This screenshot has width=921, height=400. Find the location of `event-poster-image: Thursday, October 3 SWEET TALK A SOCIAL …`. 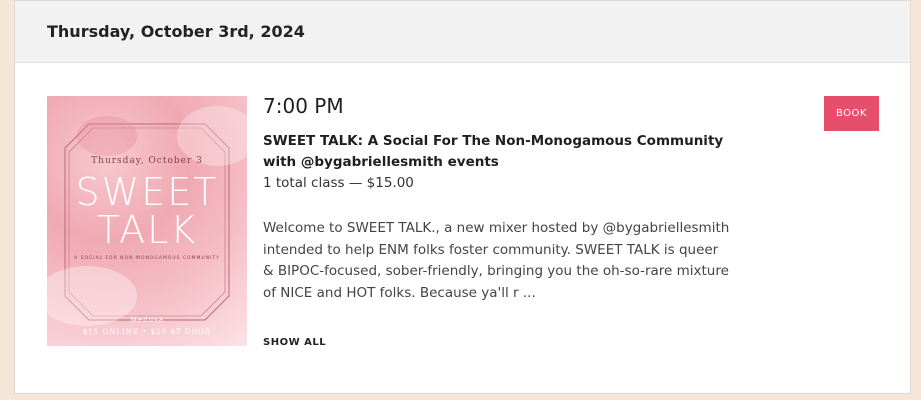

event-poster-image: Thursday, October 3 SWEET TALK A SOCIAL … is located at coordinates (147, 221).